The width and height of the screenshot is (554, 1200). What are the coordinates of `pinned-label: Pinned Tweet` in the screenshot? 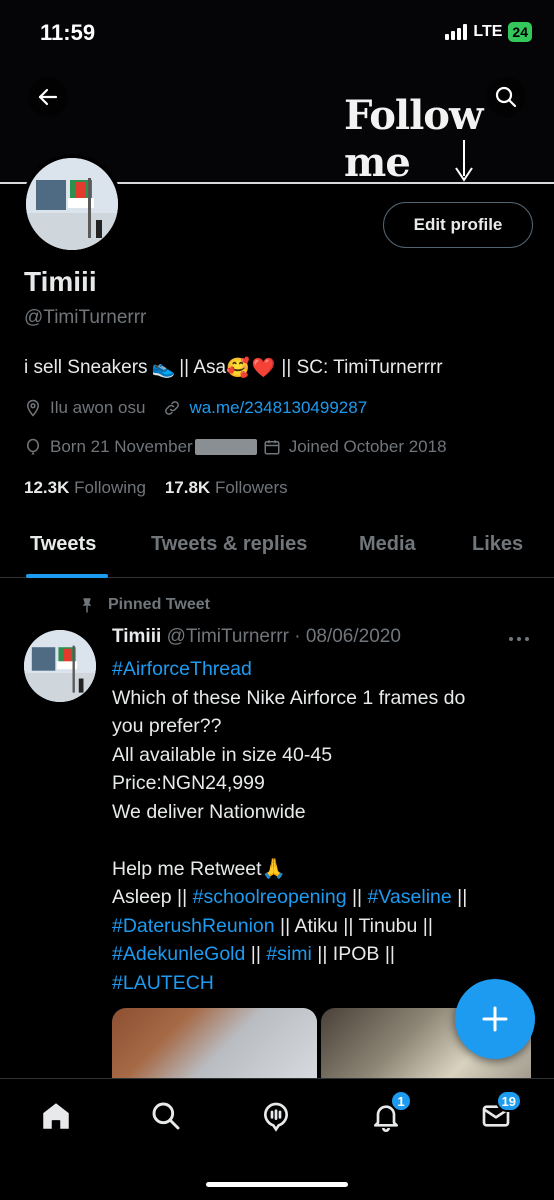 It's located at (144, 605).